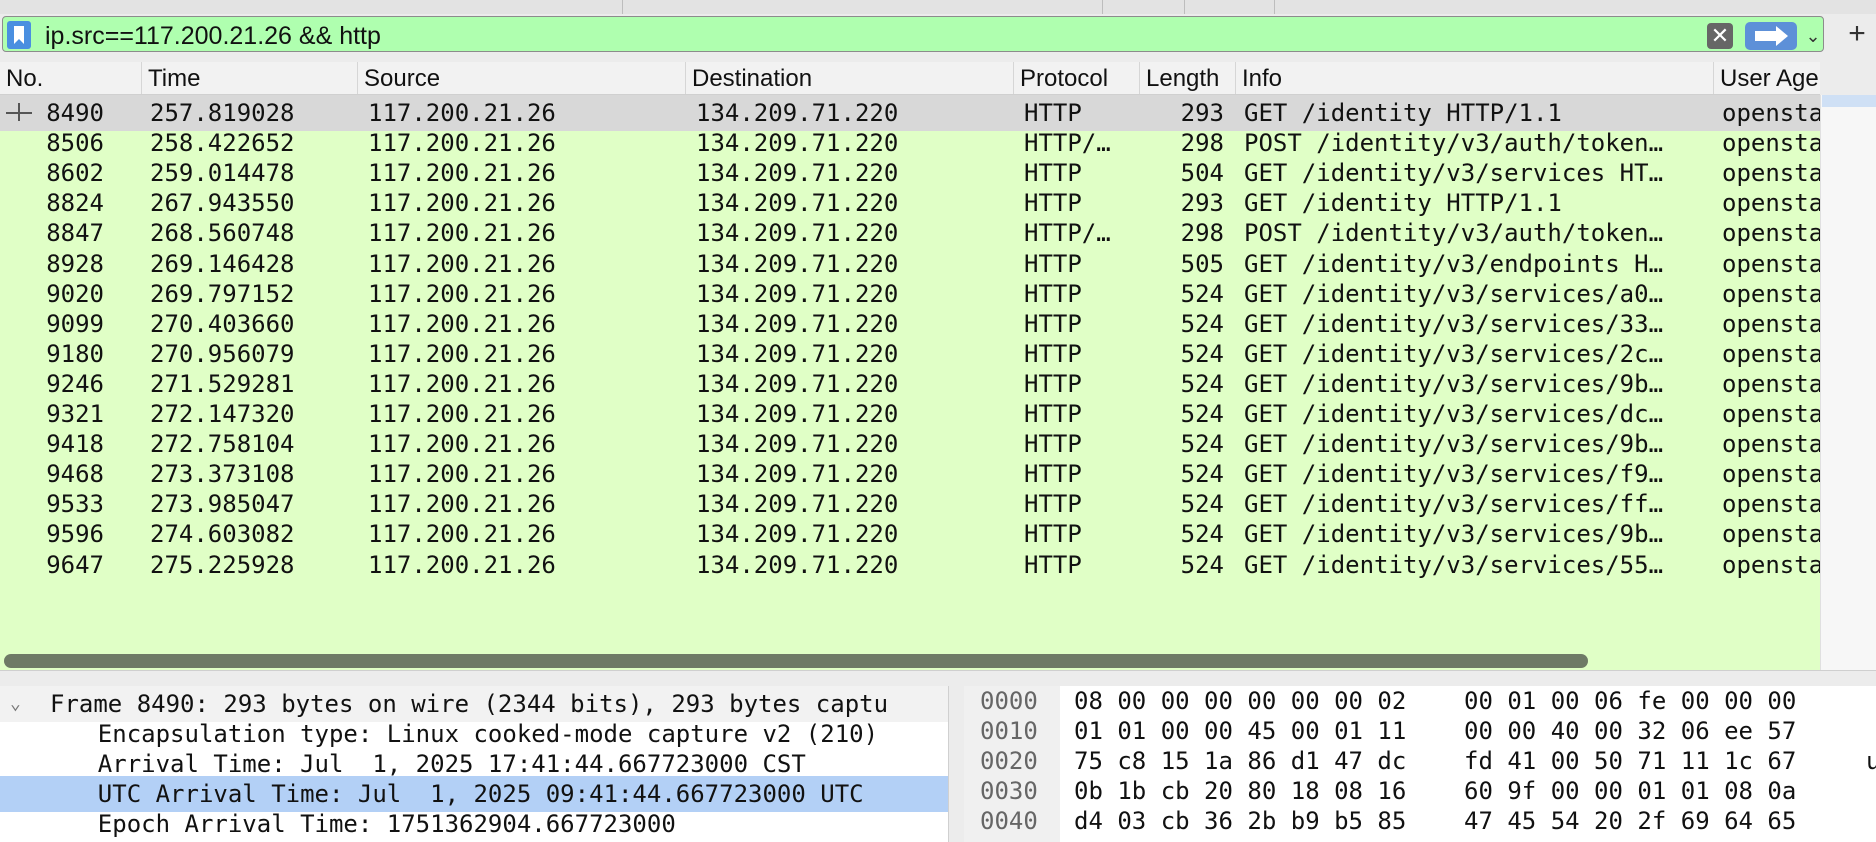 This screenshot has height=842, width=1876. Describe the element at coordinates (1630, 761) in the screenshot. I see `hex-bytes: fd 41 00 50 71 11 1c 67` at that location.